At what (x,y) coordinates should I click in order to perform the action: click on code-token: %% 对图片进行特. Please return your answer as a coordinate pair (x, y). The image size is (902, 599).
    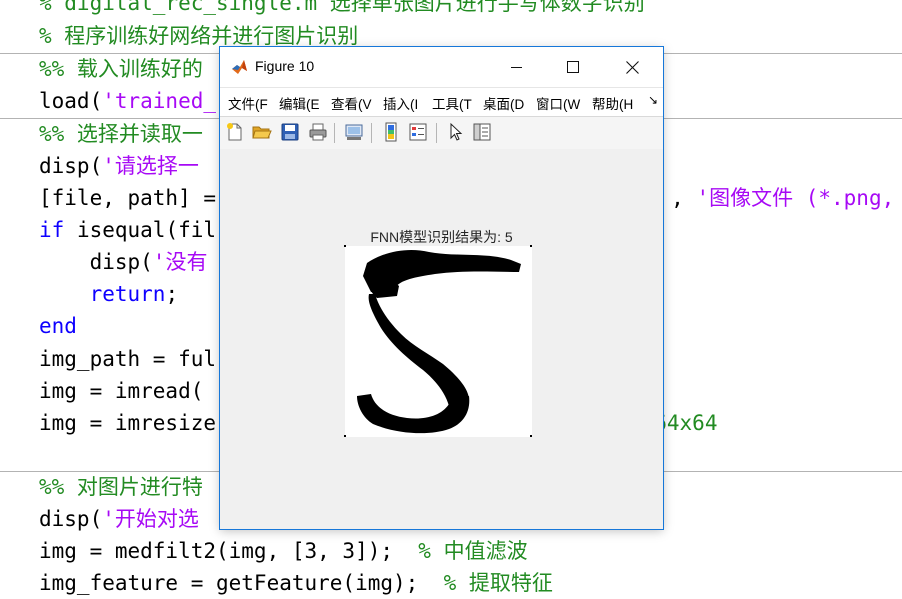
    Looking at the image, I should click on (121, 487).